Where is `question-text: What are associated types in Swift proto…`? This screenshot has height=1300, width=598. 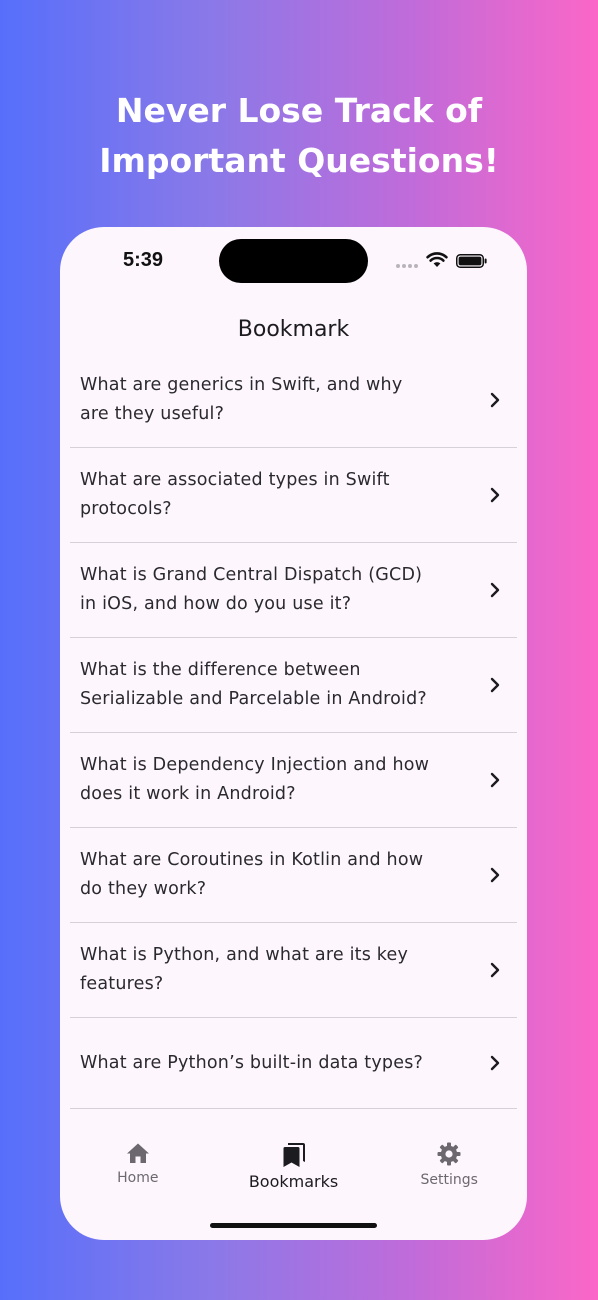 question-text: What are associated types in Swift proto… is located at coordinates (260, 495).